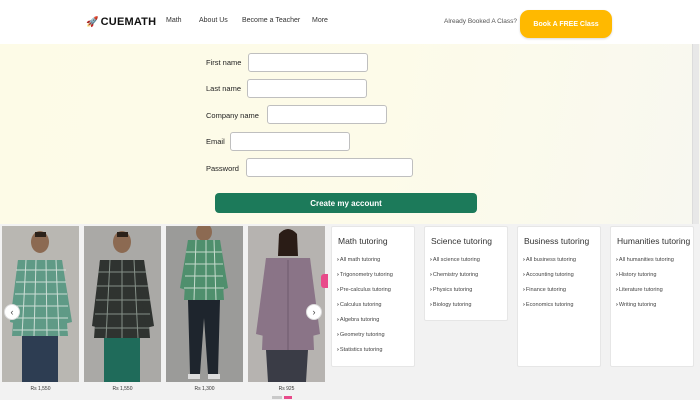 The height and width of the screenshot is (400, 700). What do you see at coordinates (455, 309) in the screenshot?
I see `tutoring-link: ›Biology tutoring` at bounding box center [455, 309].